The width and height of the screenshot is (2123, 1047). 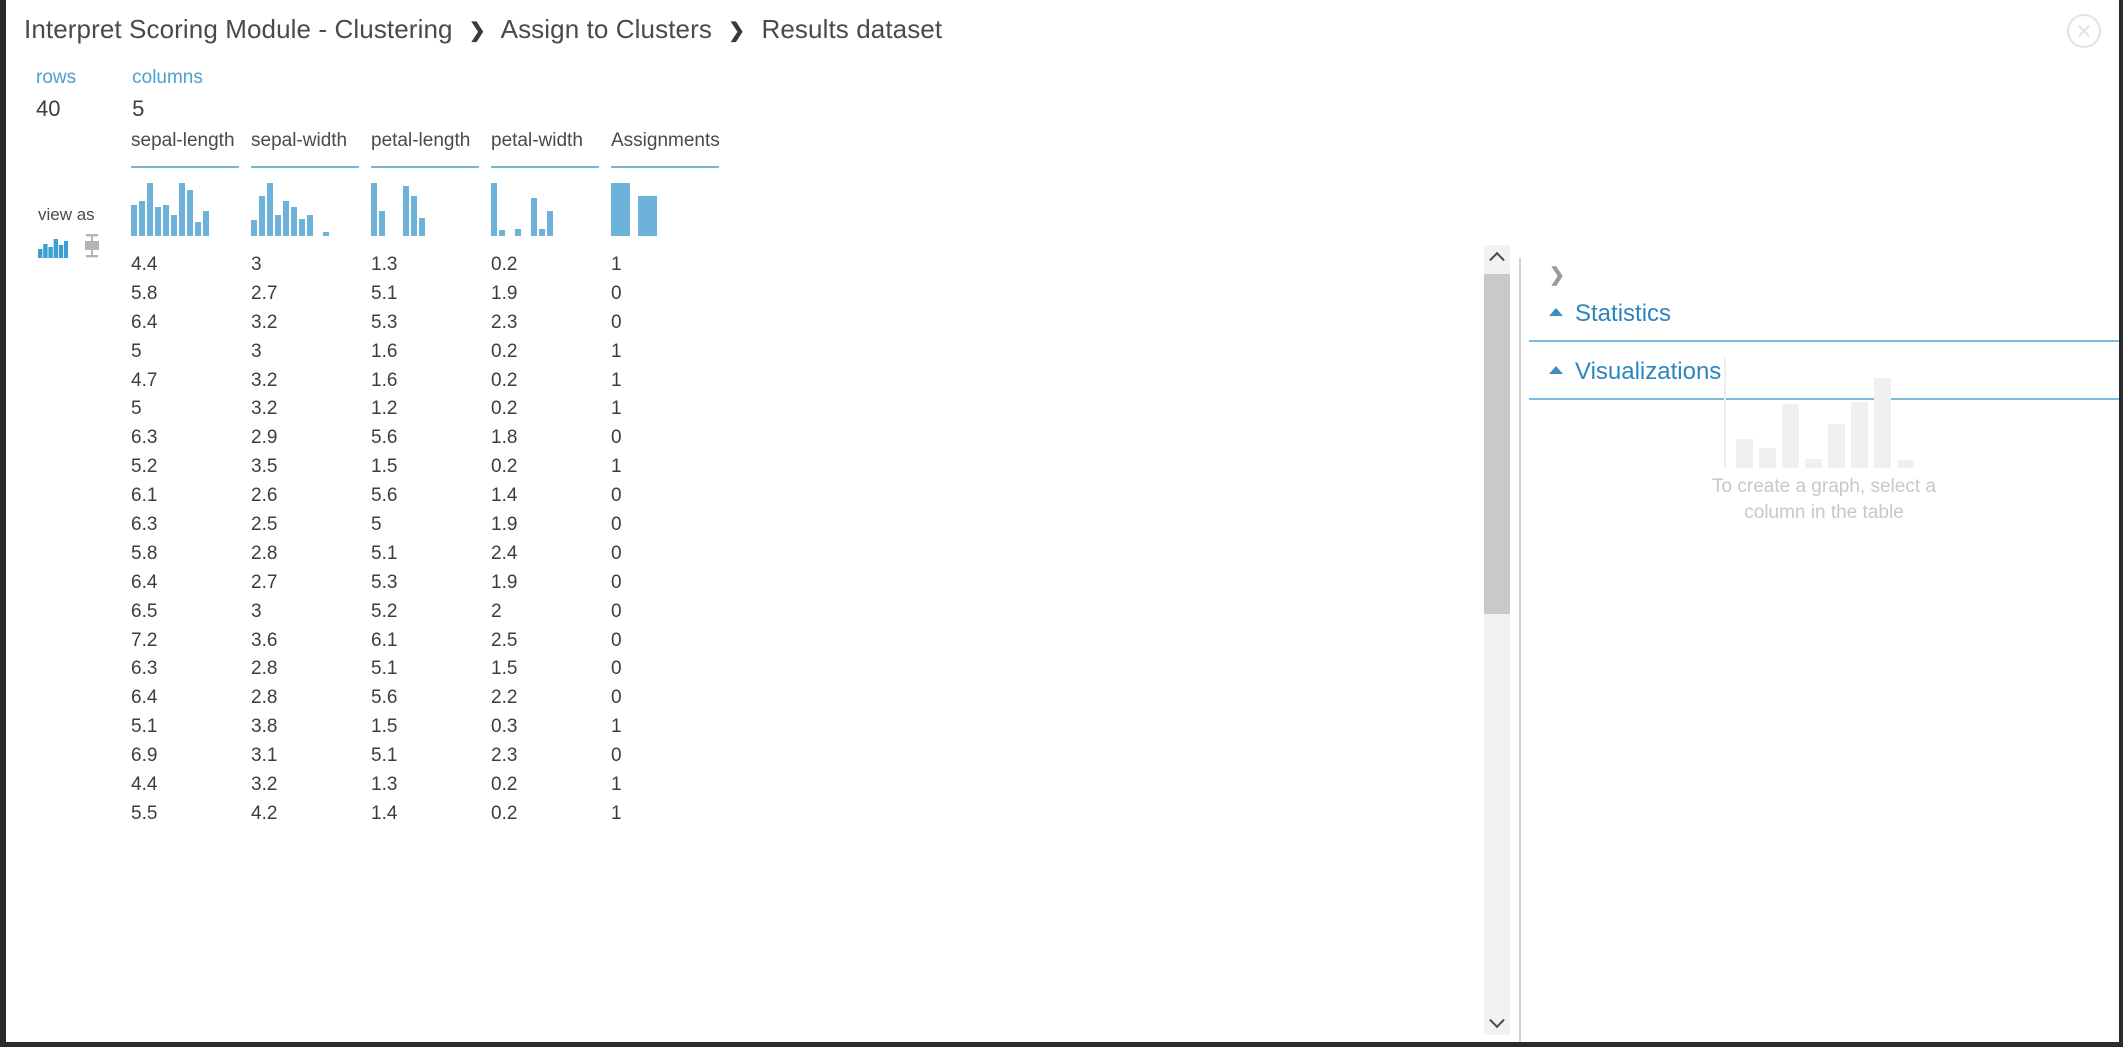 I want to click on table-row: 6.5 3 5.2 2 0, so click(x=793, y=615).